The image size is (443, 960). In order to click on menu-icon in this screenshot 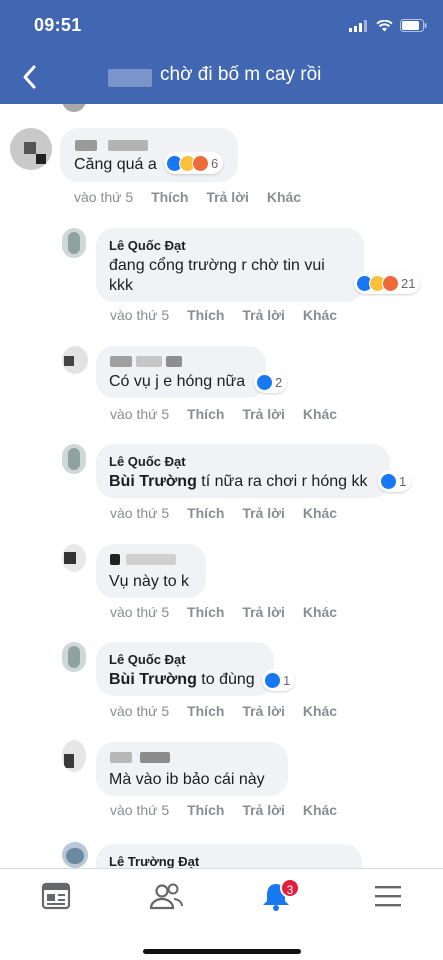, I will do `click(388, 896)`.